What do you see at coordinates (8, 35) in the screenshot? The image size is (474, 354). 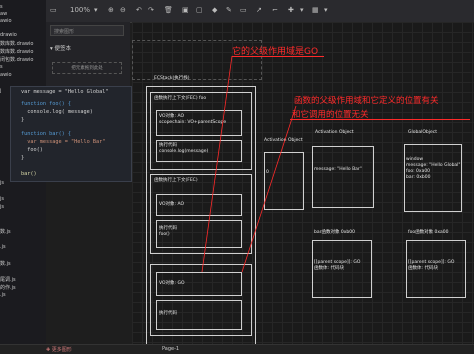 I see `tree-item: drawio` at bounding box center [8, 35].